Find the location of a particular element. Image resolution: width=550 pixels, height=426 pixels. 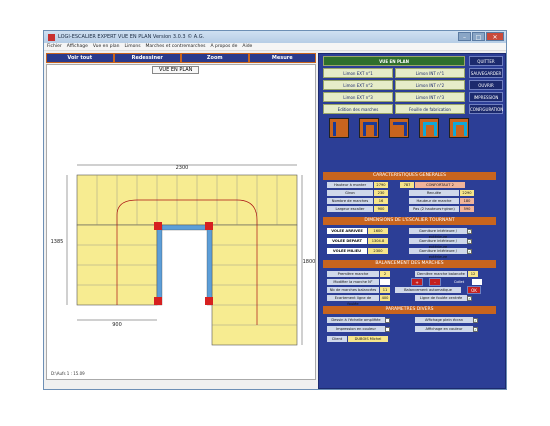

confort-badge: CONFORTAUT 2 is located at coordinates (440, 185).